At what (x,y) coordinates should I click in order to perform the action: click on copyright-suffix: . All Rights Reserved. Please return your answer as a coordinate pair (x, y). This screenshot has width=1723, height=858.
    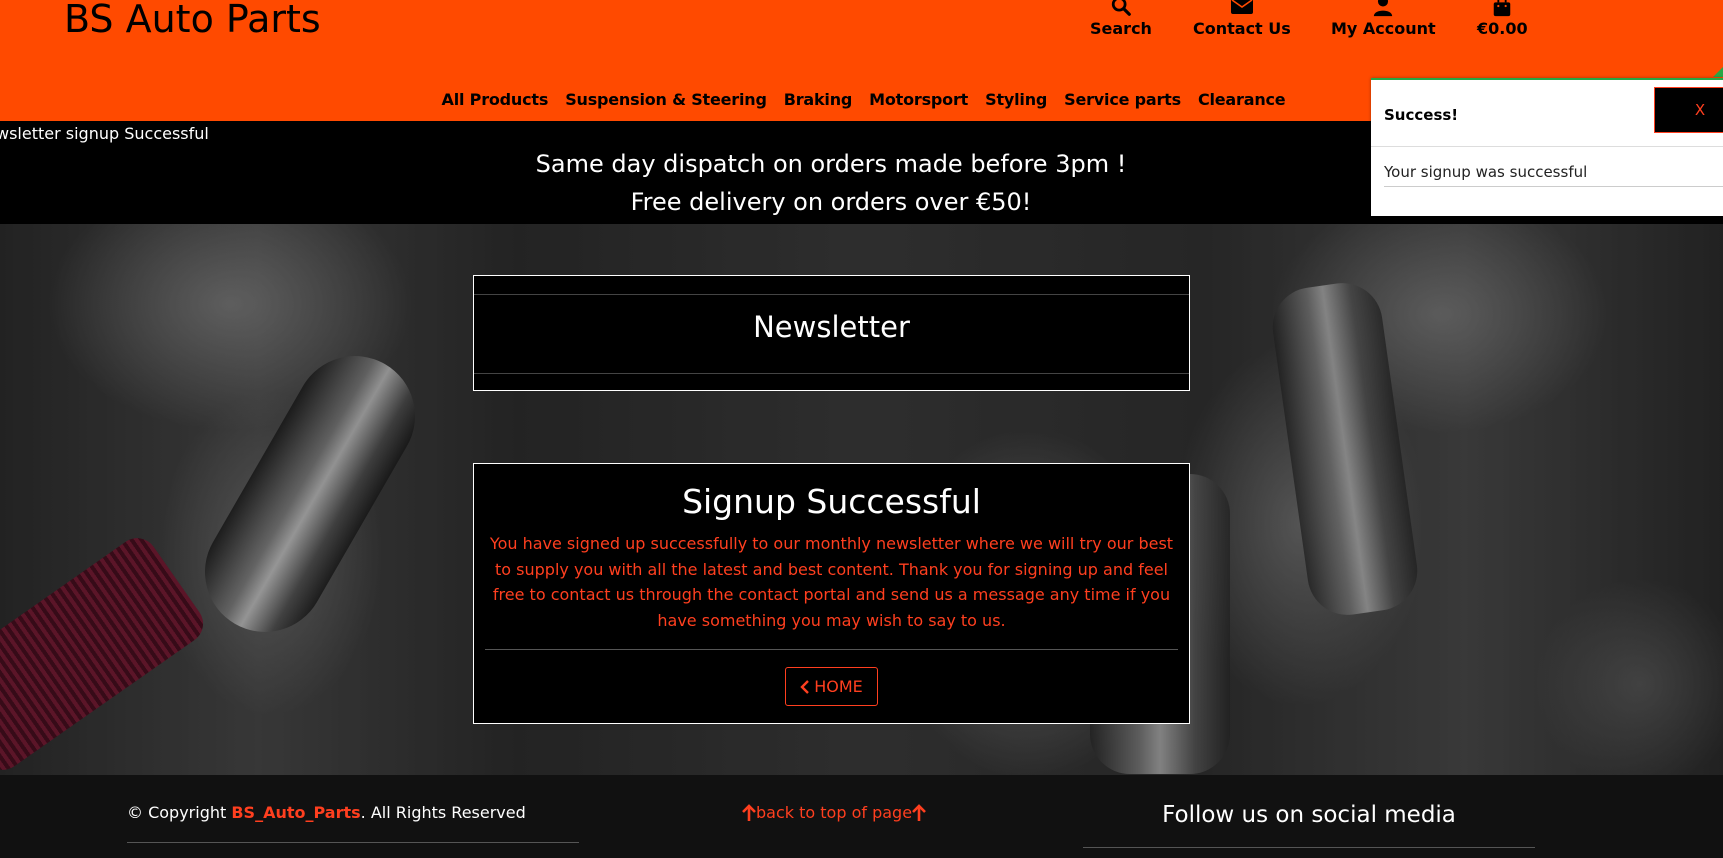
    Looking at the image, I should click on (443, 812).